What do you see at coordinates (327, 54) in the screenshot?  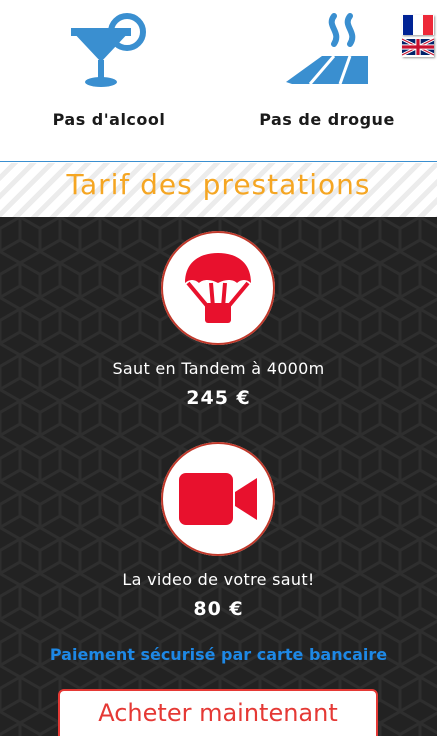 I see `cigarette-icon` at bounding box center [327, 54].